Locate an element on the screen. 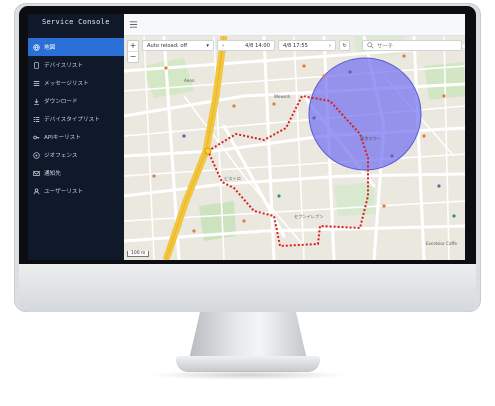 The height and width of the screenshot is (406, 495). date-to-value: 4/8 17:55 is located at coordinates (295, 45).